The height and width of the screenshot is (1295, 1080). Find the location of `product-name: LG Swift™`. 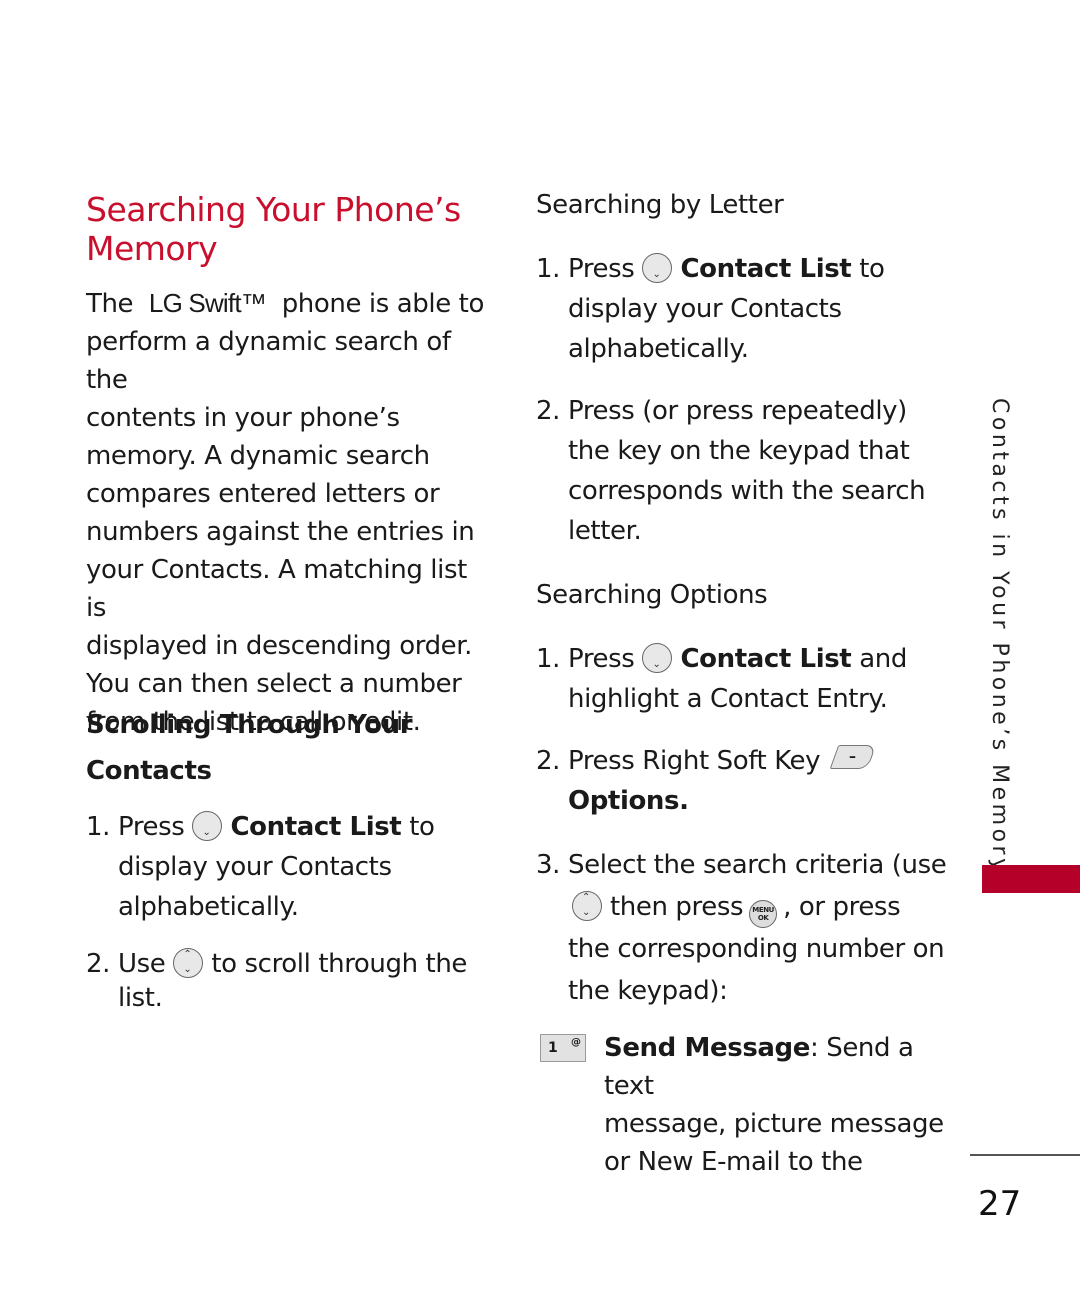

product-name: LG Swift™ is located at coordinates (207, 303).